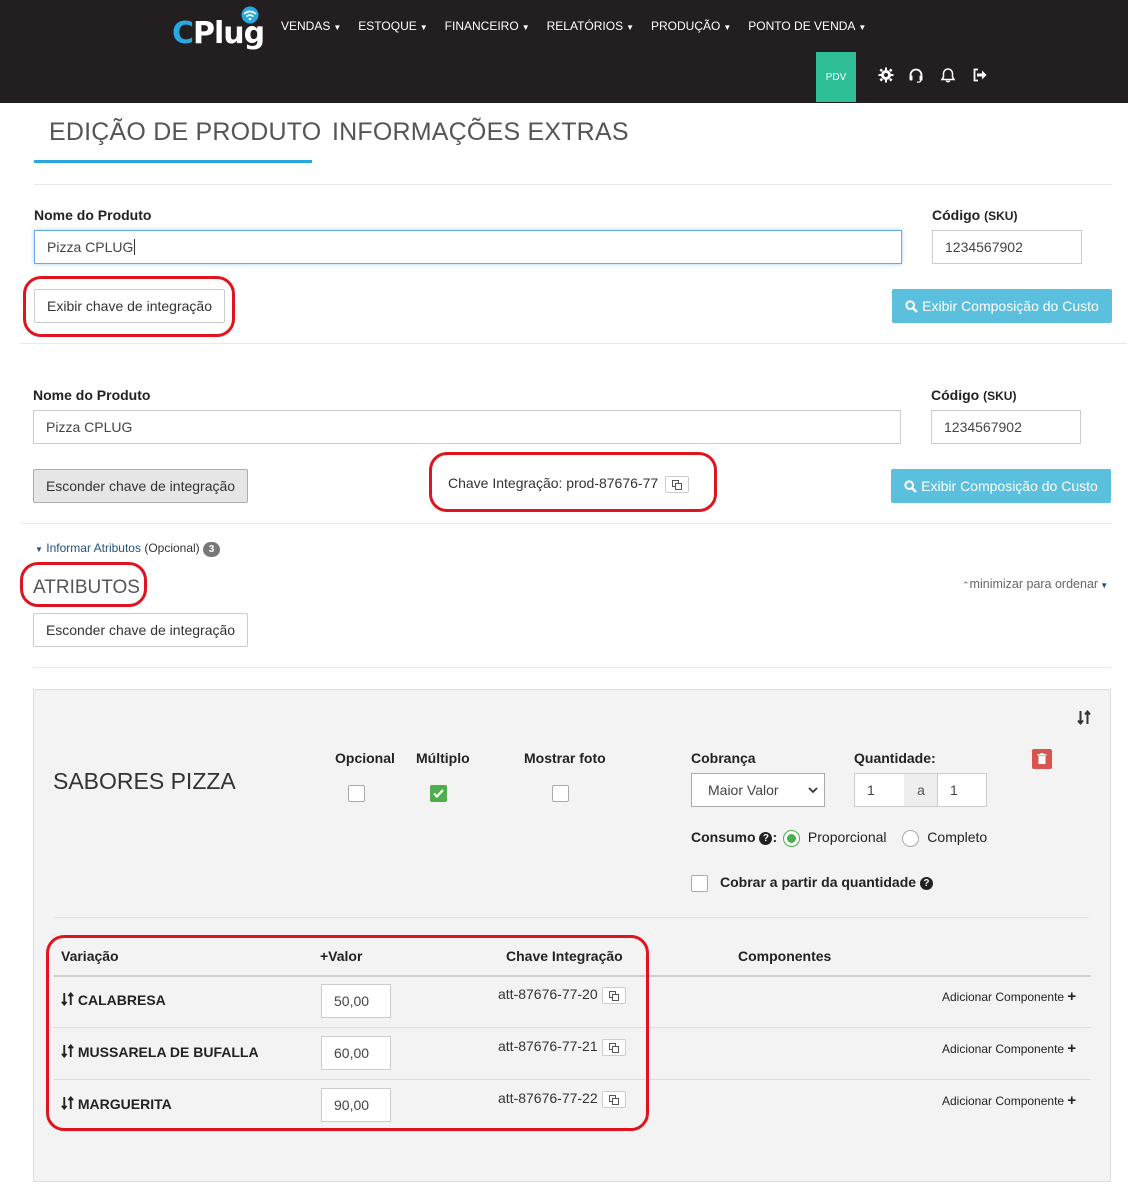 The image size is (1128, 1190). I want to click on attributes-count-badge: 3, so click(211, 549).